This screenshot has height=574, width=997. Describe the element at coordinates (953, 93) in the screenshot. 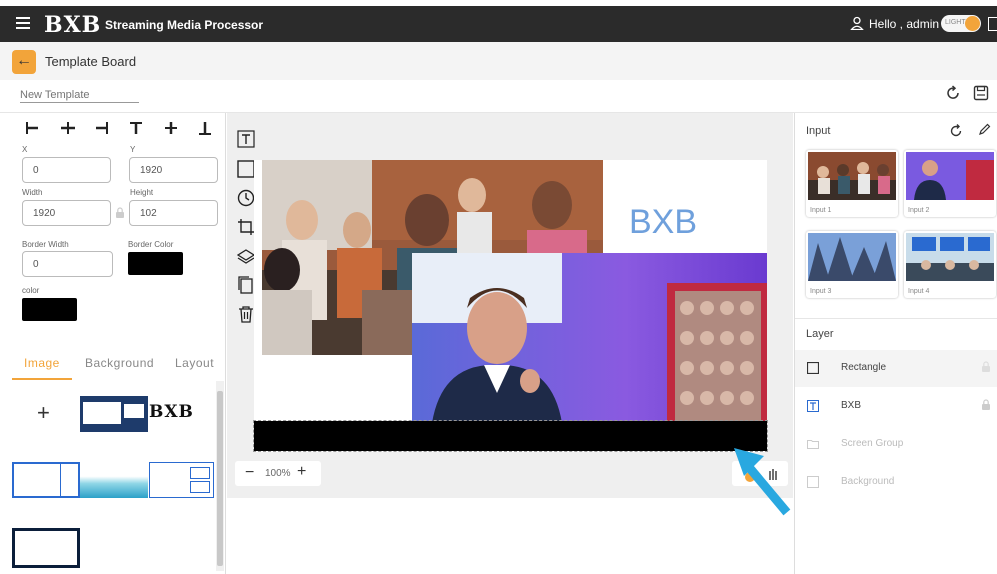

I see `refresh-icon` at that location.